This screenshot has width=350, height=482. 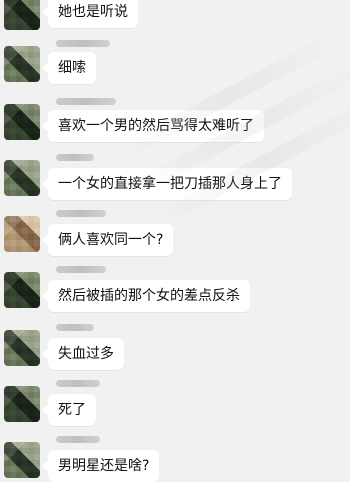 I want to click on message-bubble-3: 一个女的直接拿一把刀插那人身上了, so click(x=167, y=184).